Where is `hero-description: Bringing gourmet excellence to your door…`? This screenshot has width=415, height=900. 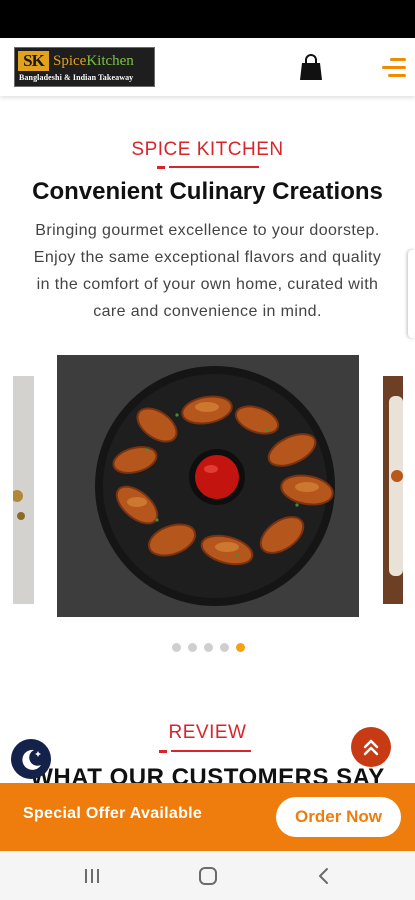 hero-description: Bringing gourmet excellence to your door… is located at coordinates (207, 271).